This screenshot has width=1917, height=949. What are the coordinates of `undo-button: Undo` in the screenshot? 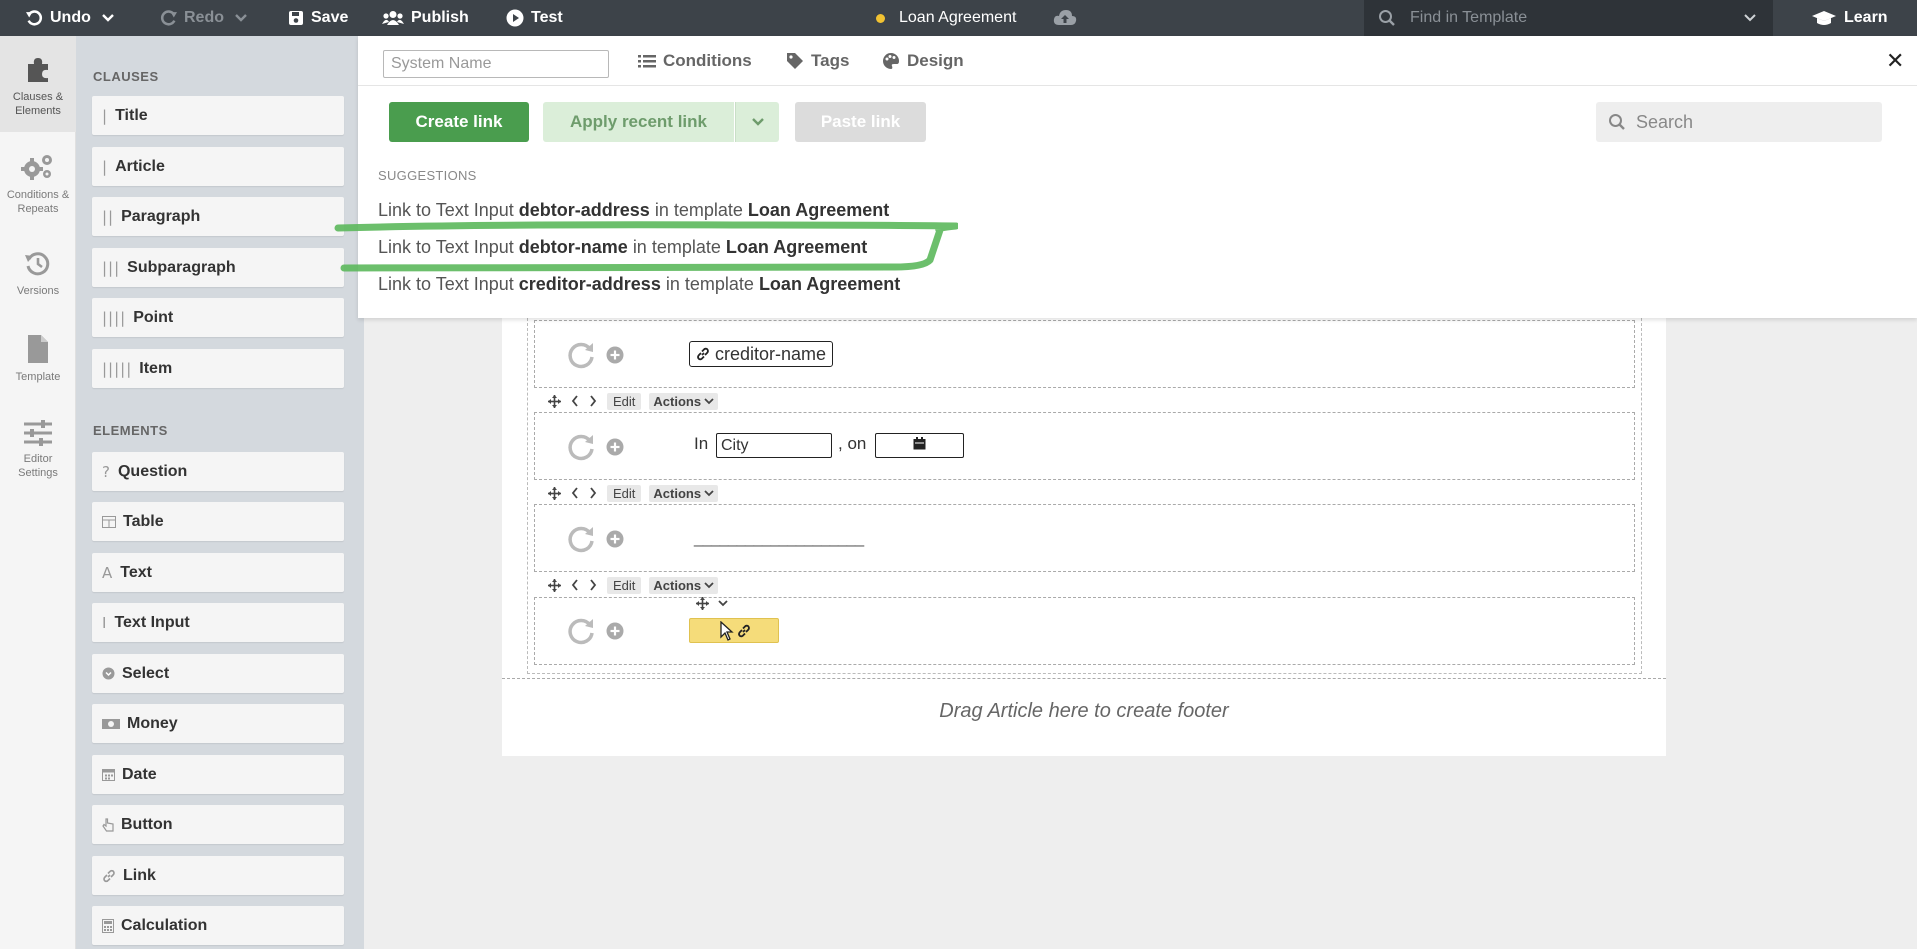 It's located at (70, 18).